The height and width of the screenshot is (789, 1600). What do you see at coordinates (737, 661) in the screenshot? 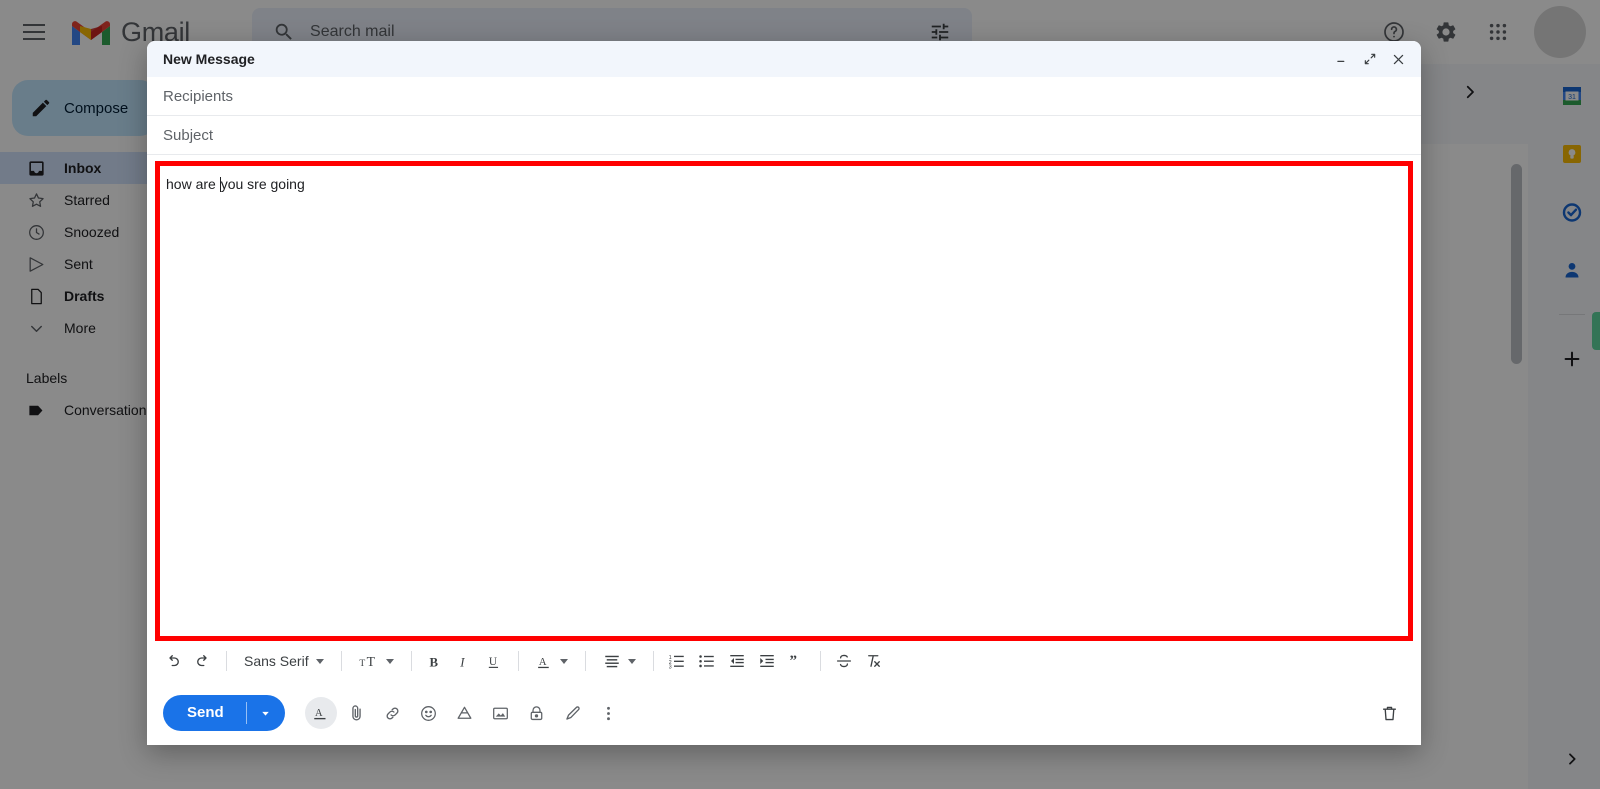
I see `indent-less-icon` at bounding box center [737, 661].